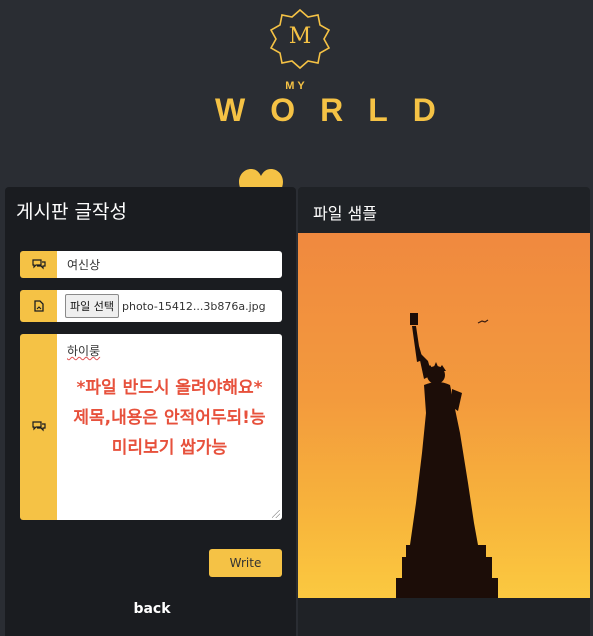 The width and height of the screenshot is (593, 636). I want to click on file-image-icon, so click(38, 306).